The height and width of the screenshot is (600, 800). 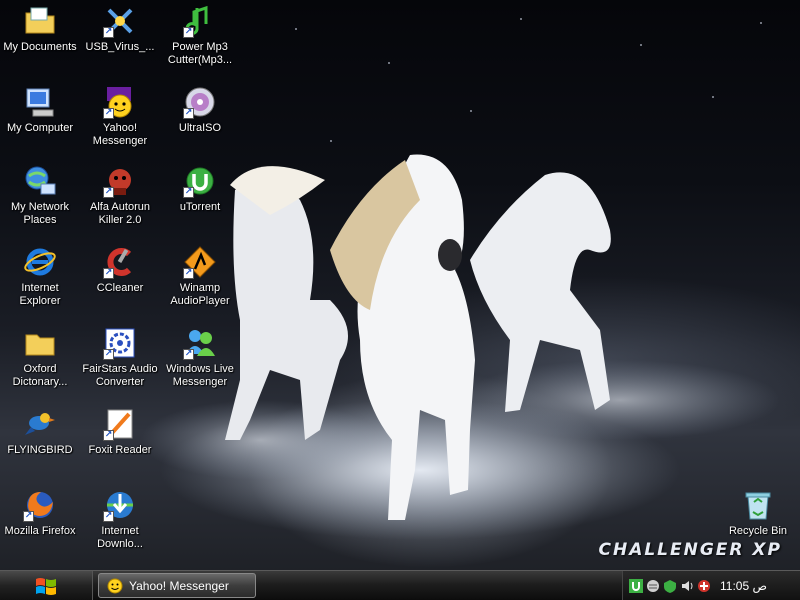 I want to click on bird-icon, so click(x=40, y=424).